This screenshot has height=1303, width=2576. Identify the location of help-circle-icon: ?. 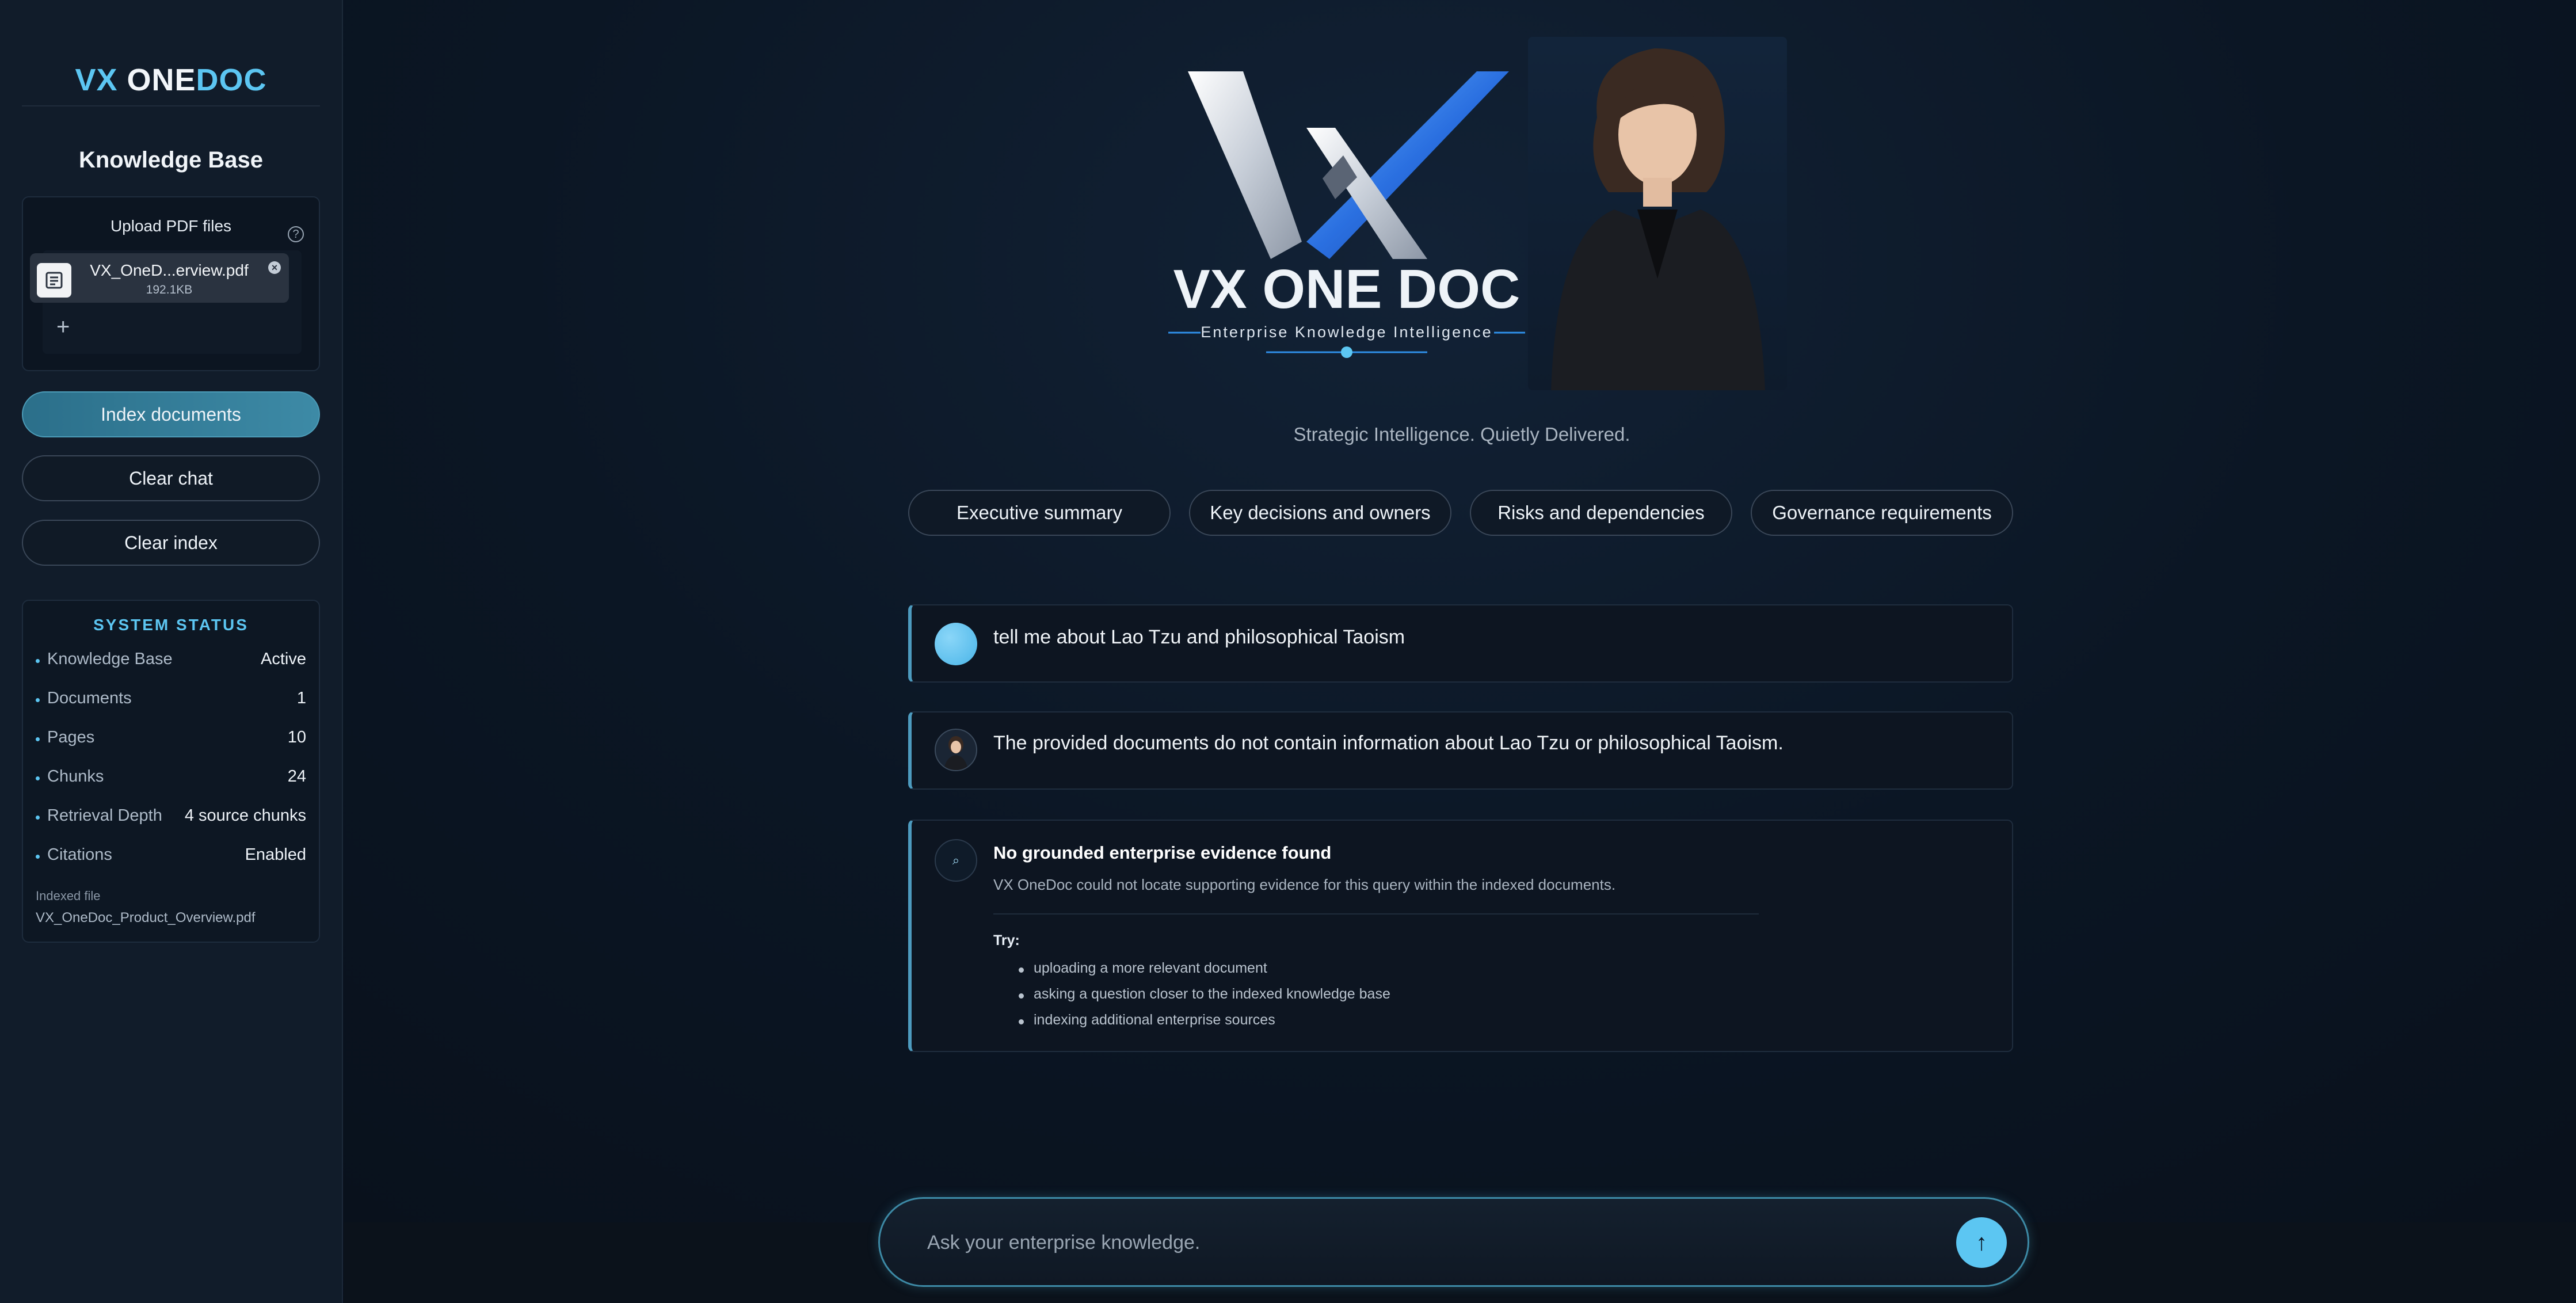
(296, 234).